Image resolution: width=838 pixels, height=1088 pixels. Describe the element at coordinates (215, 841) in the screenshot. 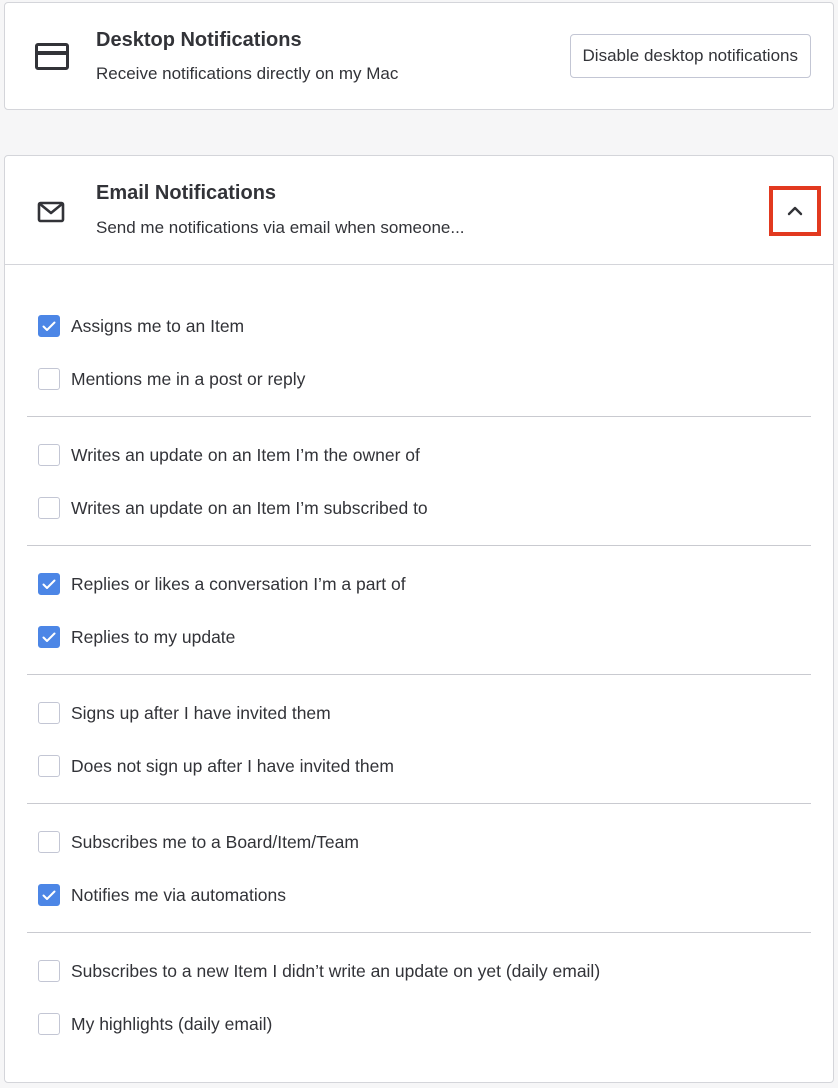

I see `option-label: Subscribes me to a Board/Item/Team` at that location.